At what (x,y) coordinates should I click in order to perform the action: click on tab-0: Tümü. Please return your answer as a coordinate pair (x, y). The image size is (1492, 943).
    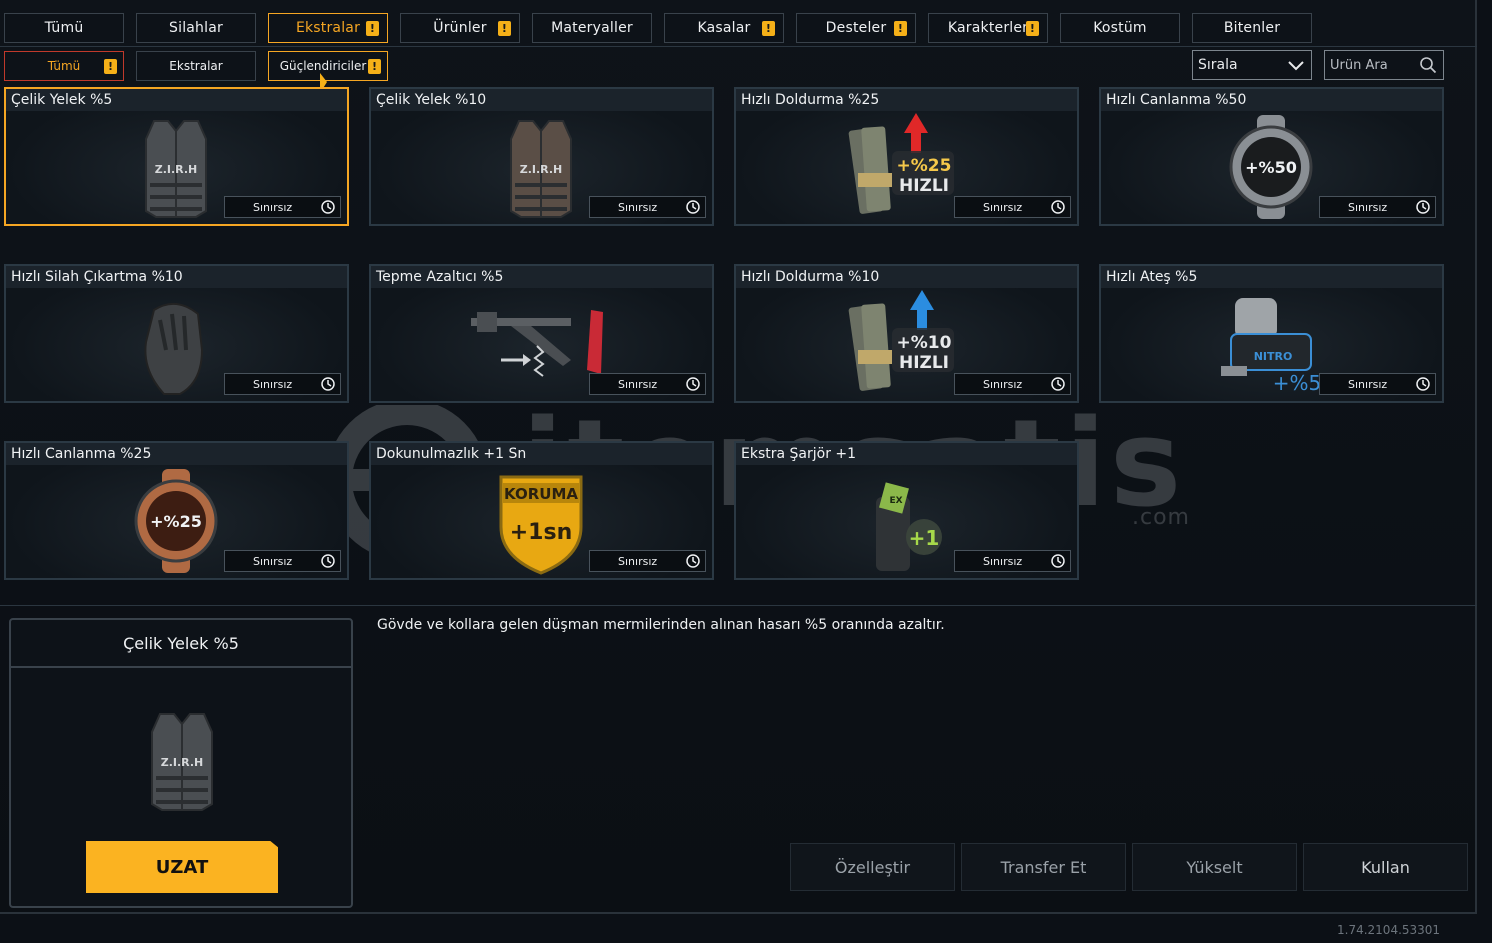
    Looking at the image, I should click on (64, 28).